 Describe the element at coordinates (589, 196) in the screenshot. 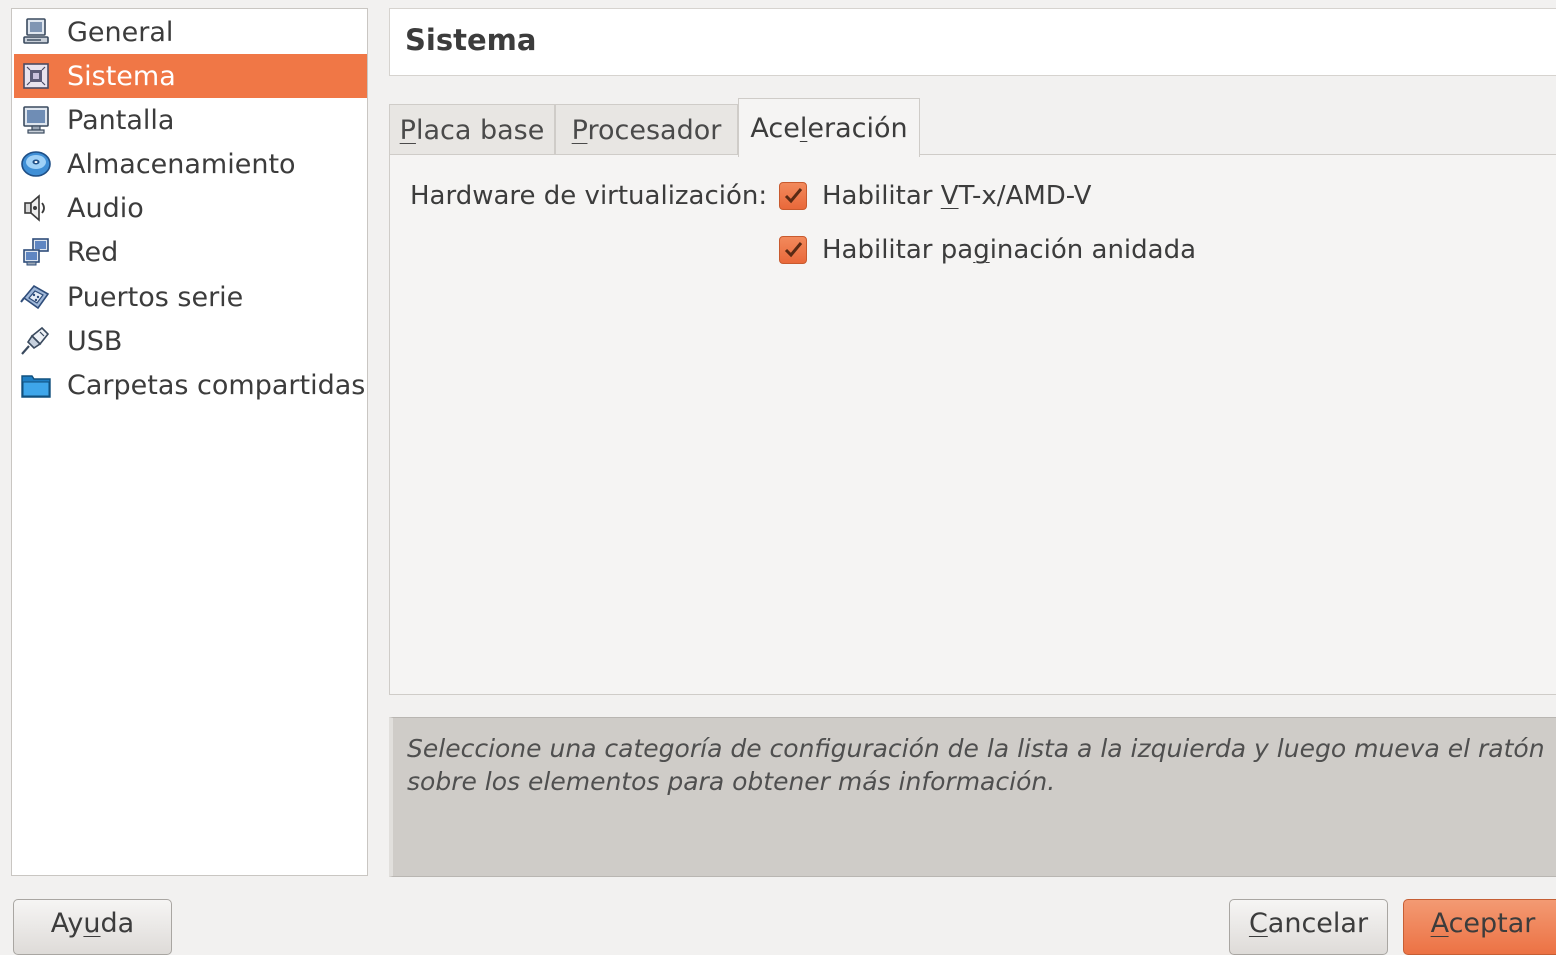

I see `hardware-virtualization-label: Hardware de virtualización:` at that location.